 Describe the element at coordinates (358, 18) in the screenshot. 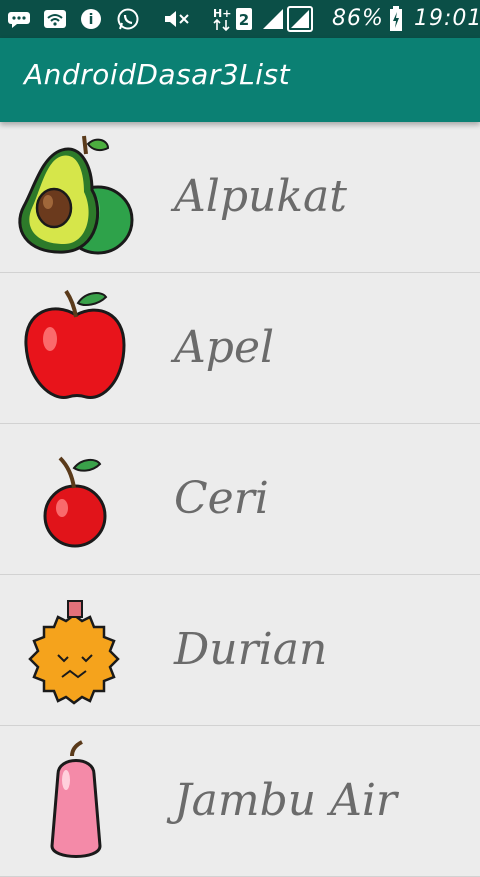

I see `battery-percentage: 86%` at that location.